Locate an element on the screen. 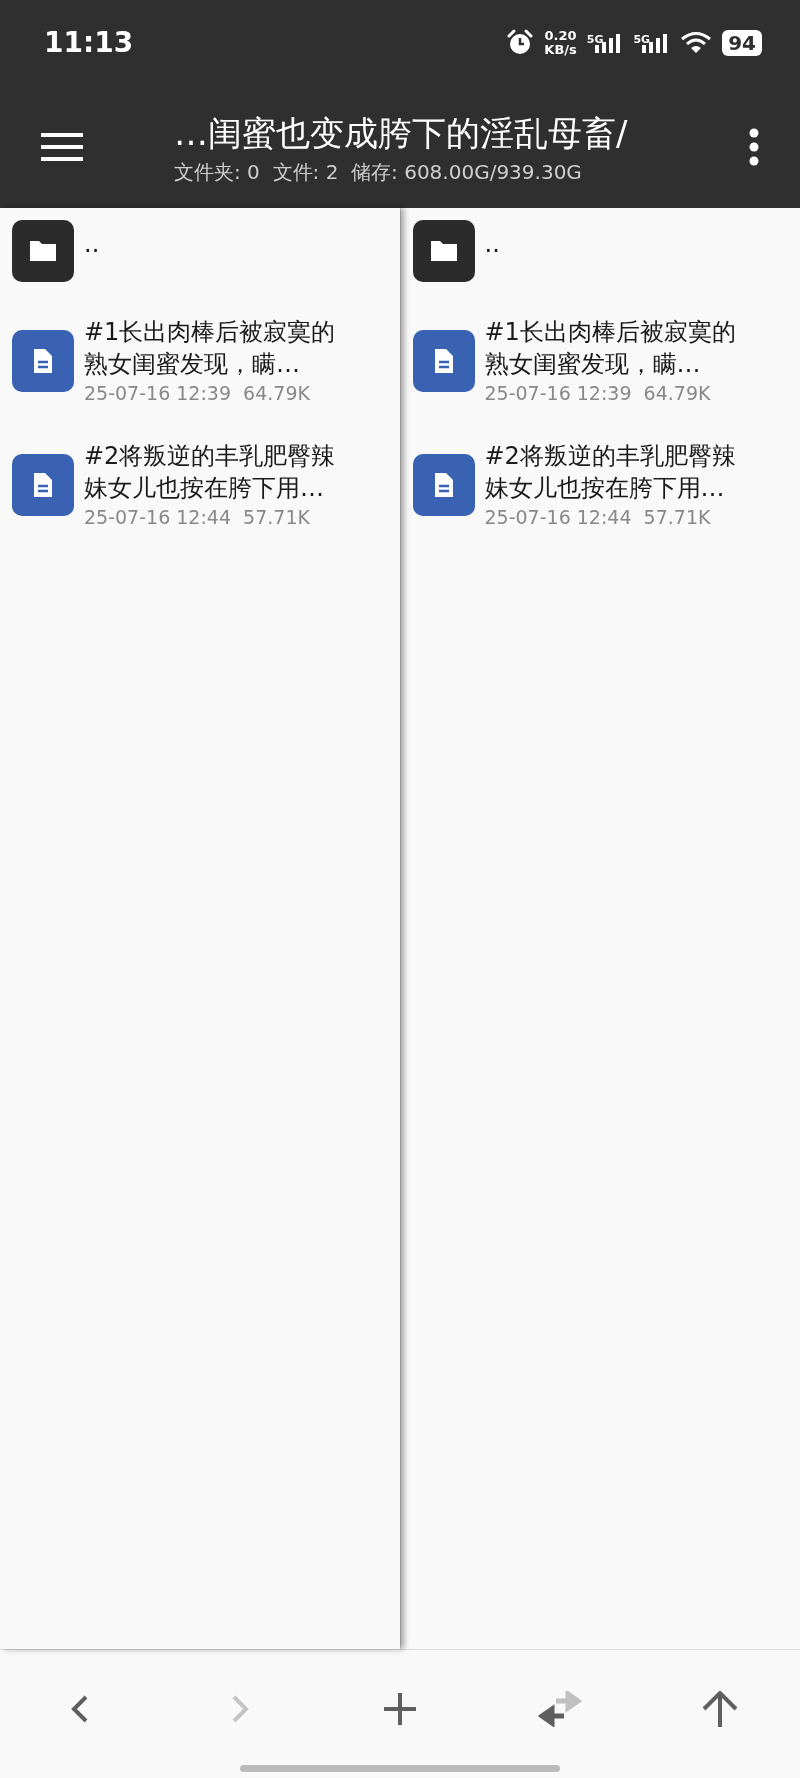 The image size is (800, 1778). storage-summary: 文件夹: 0 文件: 2 储存: 608.00G/939.30G is located at coordinates (378, 172).